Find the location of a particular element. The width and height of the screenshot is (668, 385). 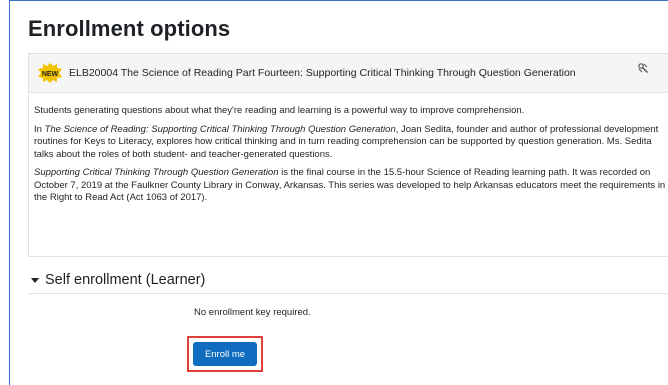

new-badge-icon: NEW is located at coordinates (50, 73).